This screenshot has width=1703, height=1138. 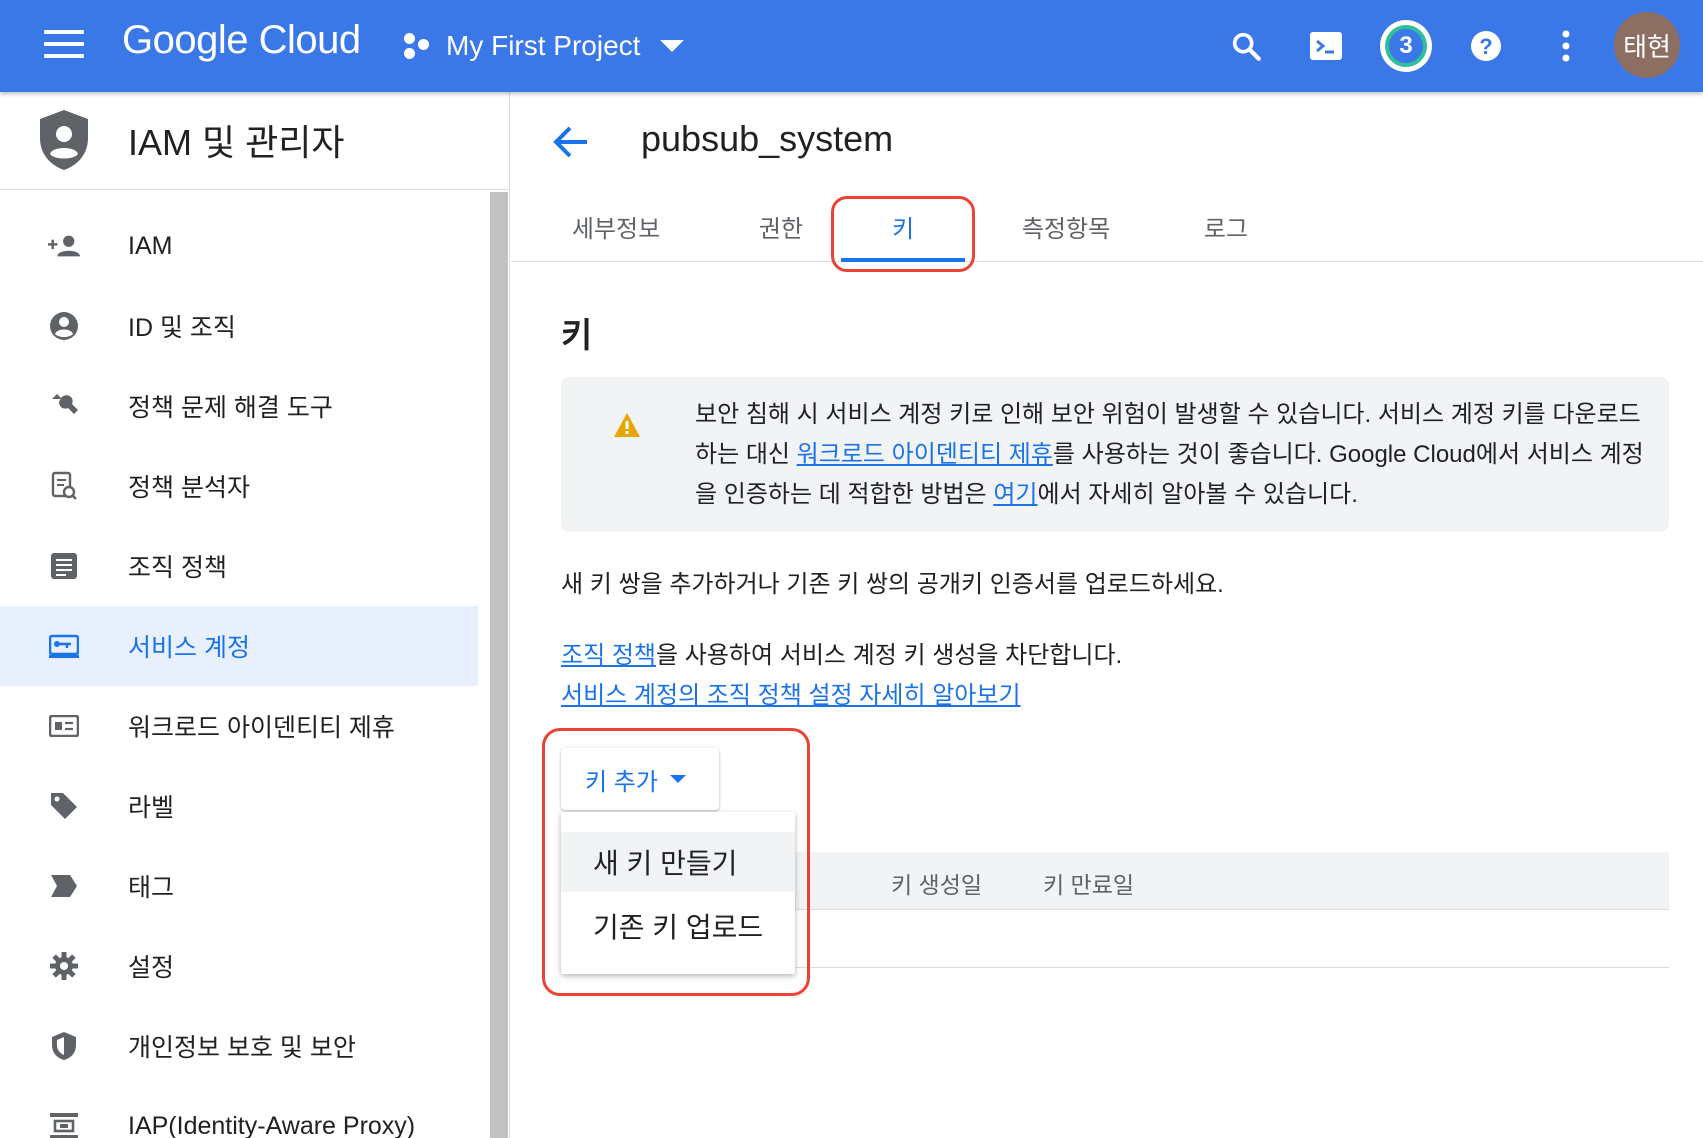 What do you see at coordinates (767, 138) in the screenshot?
I see `page-title: pubsub_system` at bounding box center [767, 138].